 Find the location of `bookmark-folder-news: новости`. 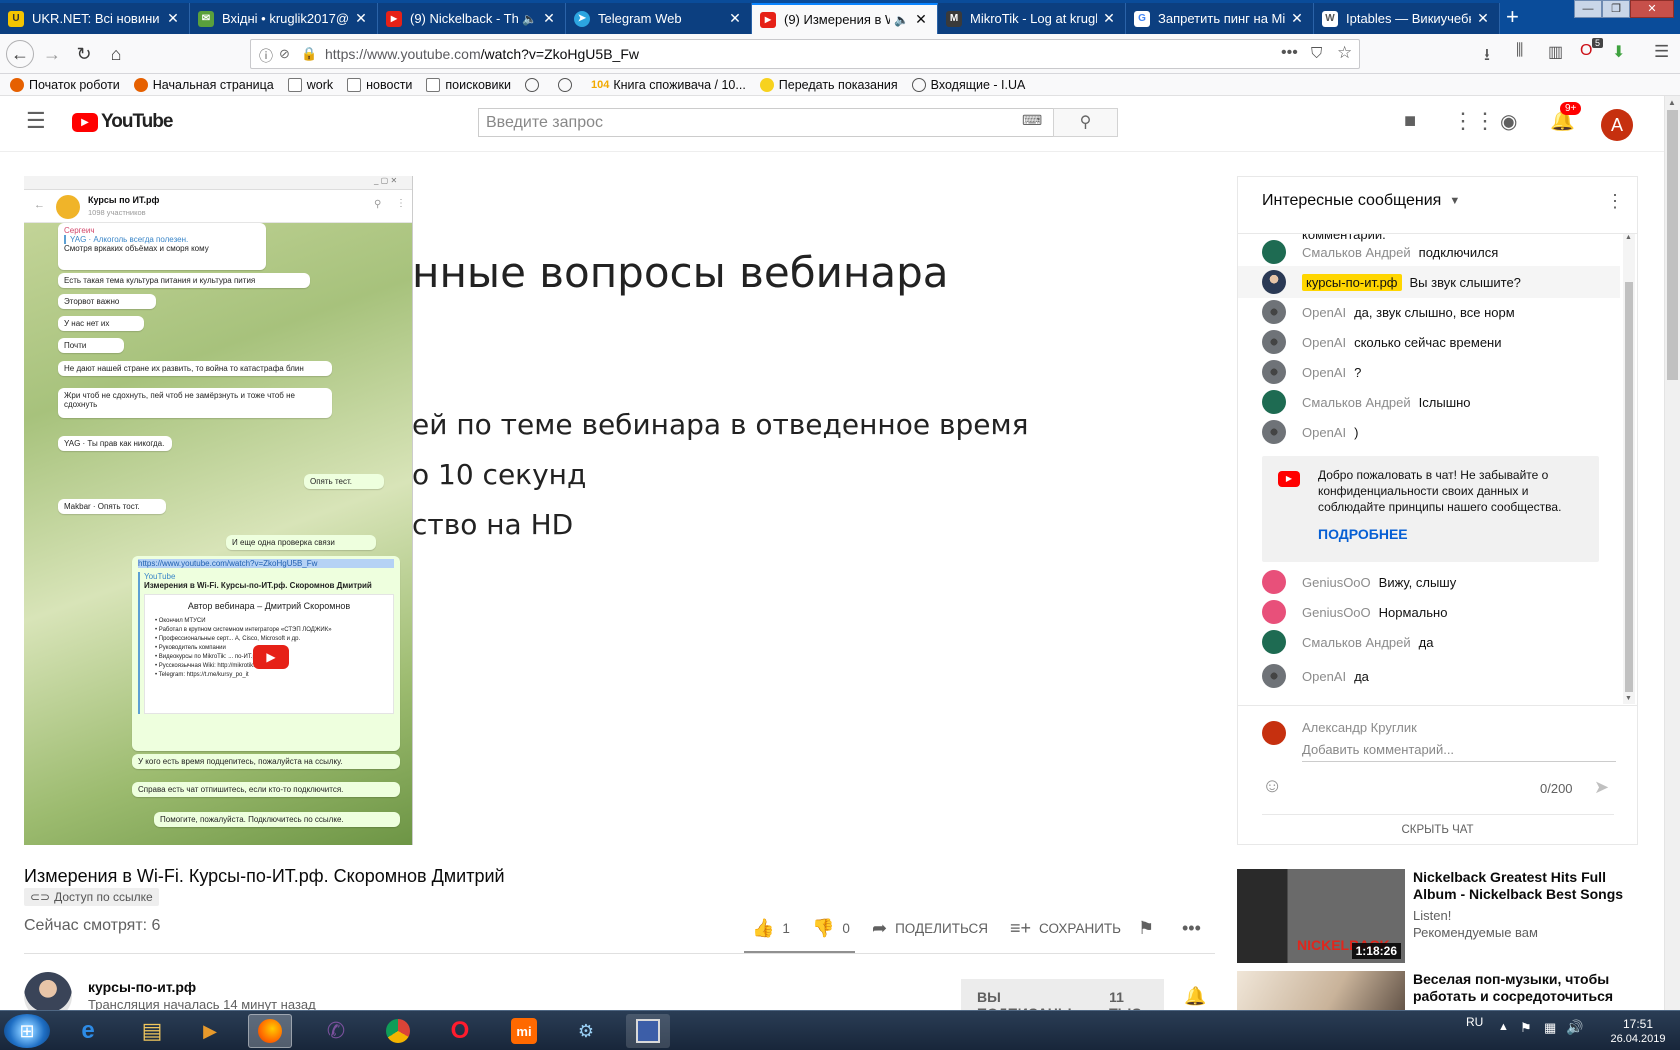

bookmark-folder-news: новости is located at coordinates (379, 84).